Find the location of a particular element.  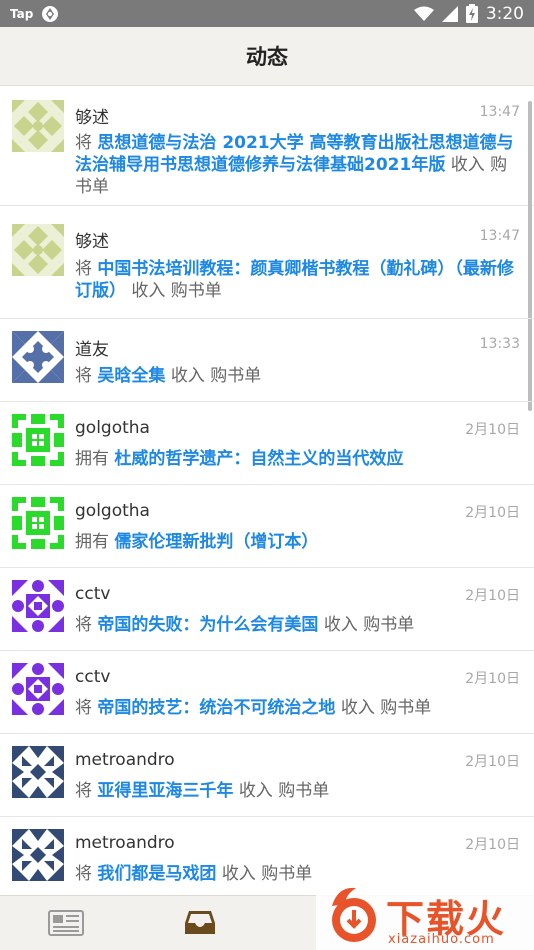

watermark-domain: xiazaihuo.com is located at coordinates (441, 939).